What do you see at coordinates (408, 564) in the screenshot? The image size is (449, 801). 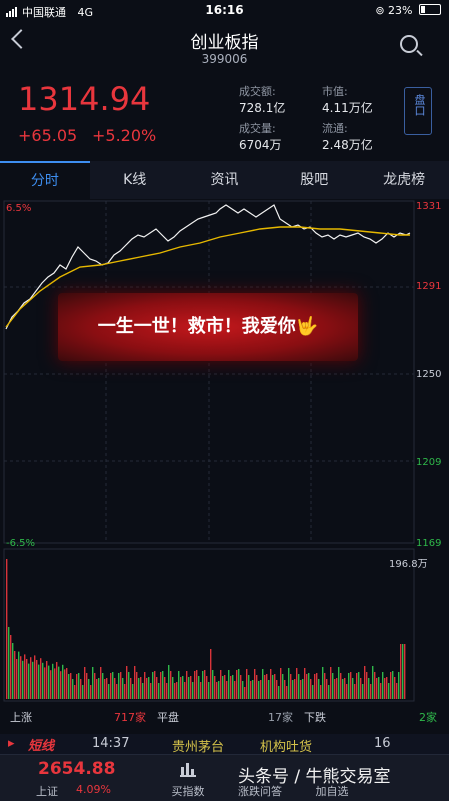 I see `volume-max-label: 196.8万` at bounding box center [408, 564].